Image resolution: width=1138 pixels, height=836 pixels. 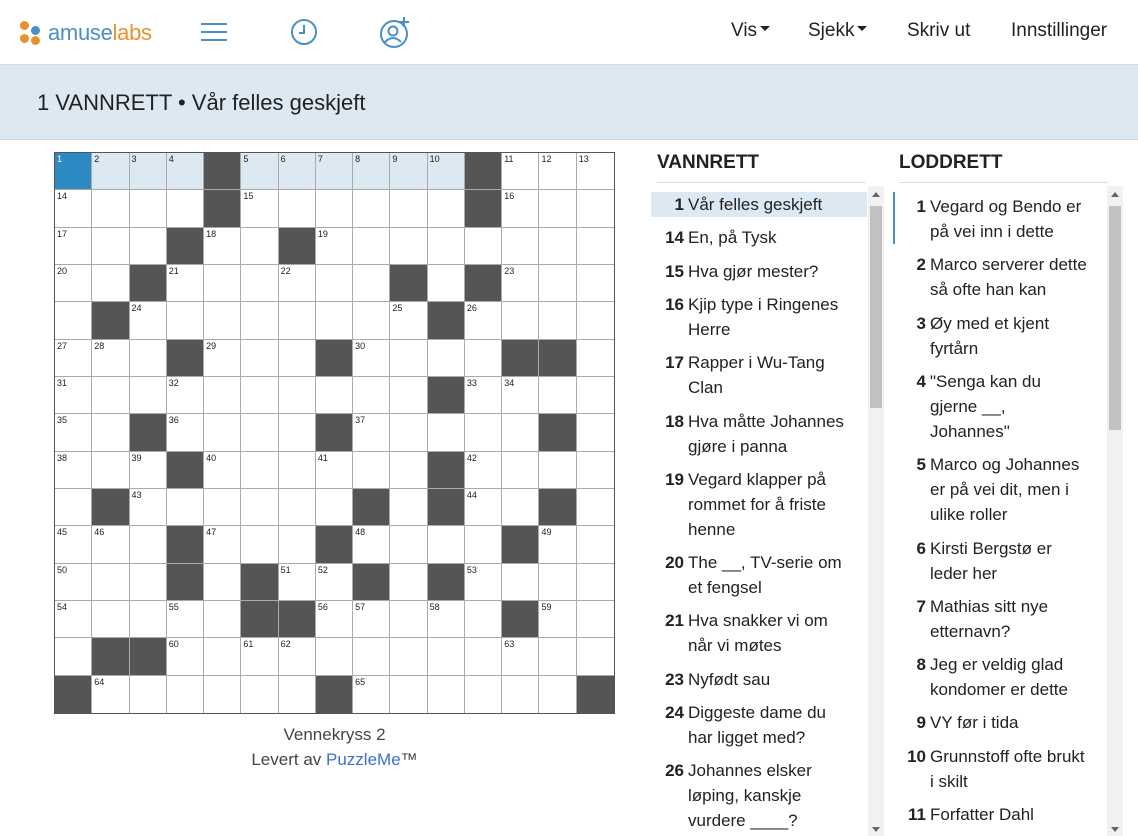 I want to click on grid-cell: 29, so click(x=223, y=358).